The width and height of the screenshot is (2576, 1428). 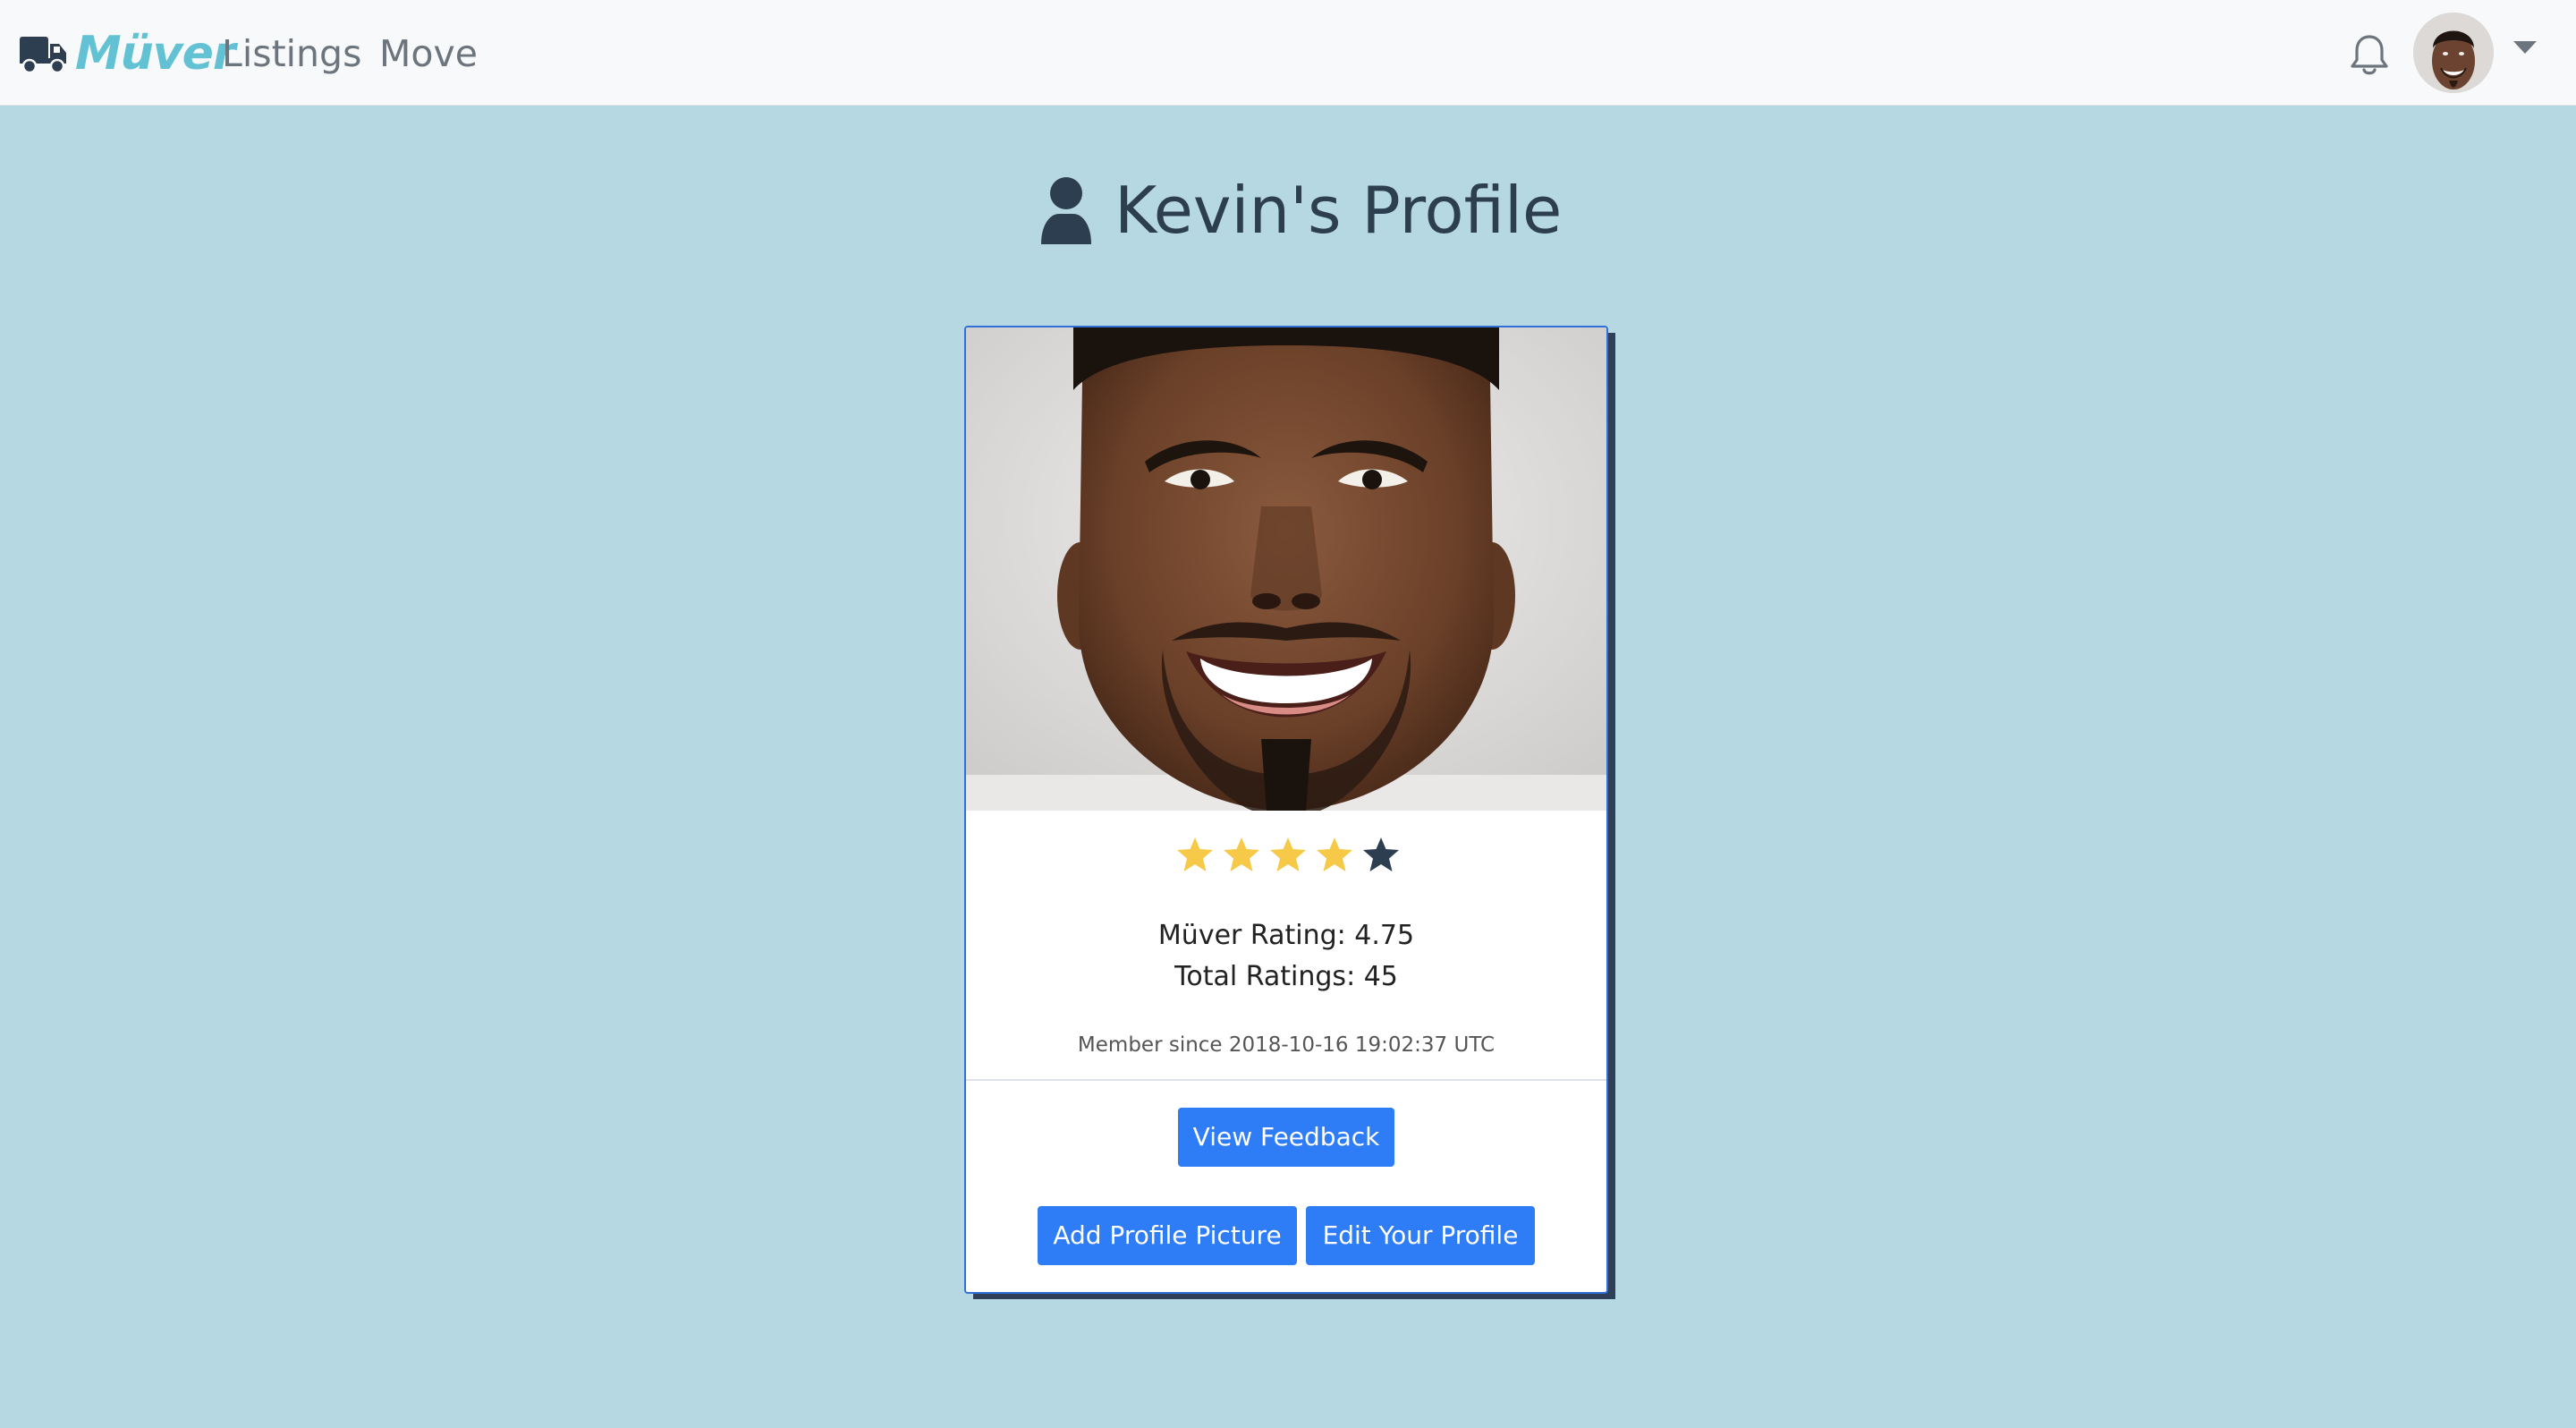 I want to click on profile-photo, so click(x=1286, y=569).